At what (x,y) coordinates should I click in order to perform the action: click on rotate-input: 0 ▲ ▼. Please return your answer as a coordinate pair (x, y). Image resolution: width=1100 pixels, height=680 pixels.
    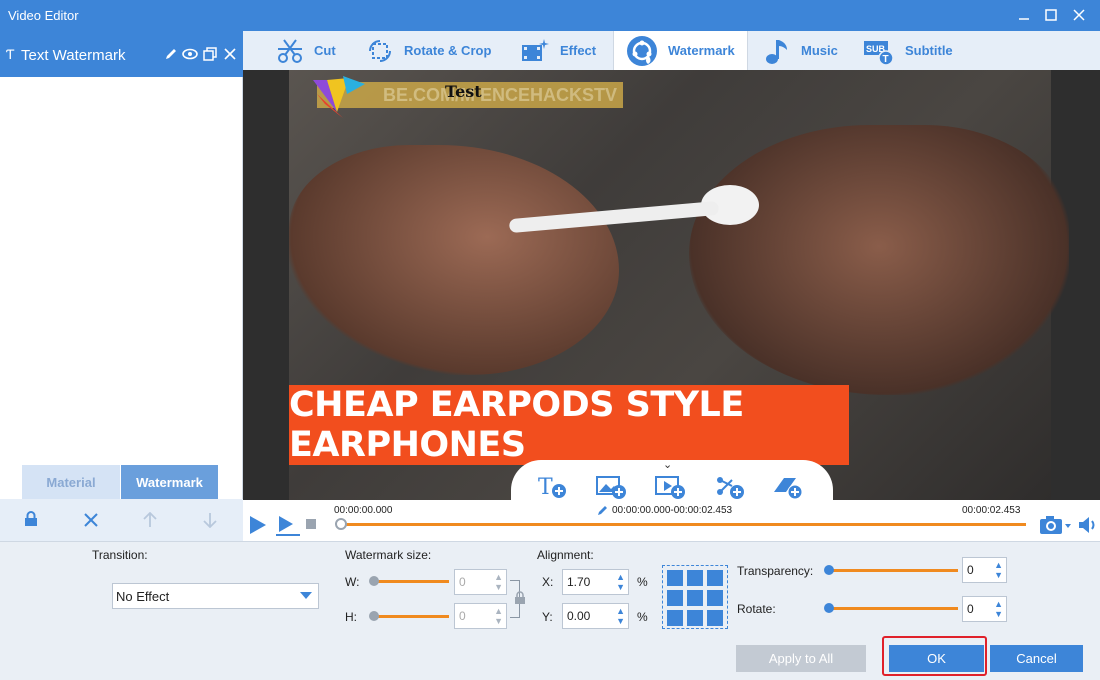
    Looking at the image, I should click on (984, 609).